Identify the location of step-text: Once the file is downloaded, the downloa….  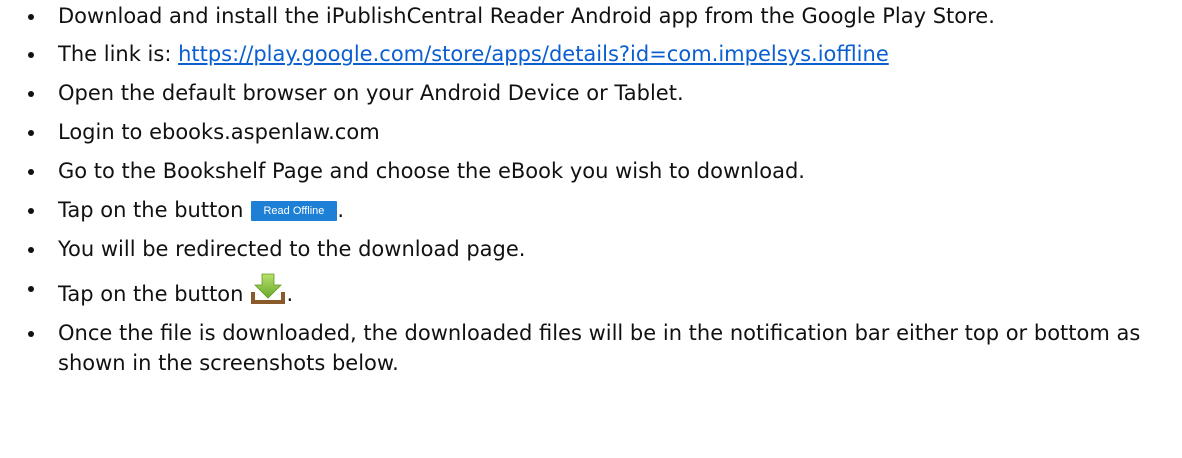
(599, 348).